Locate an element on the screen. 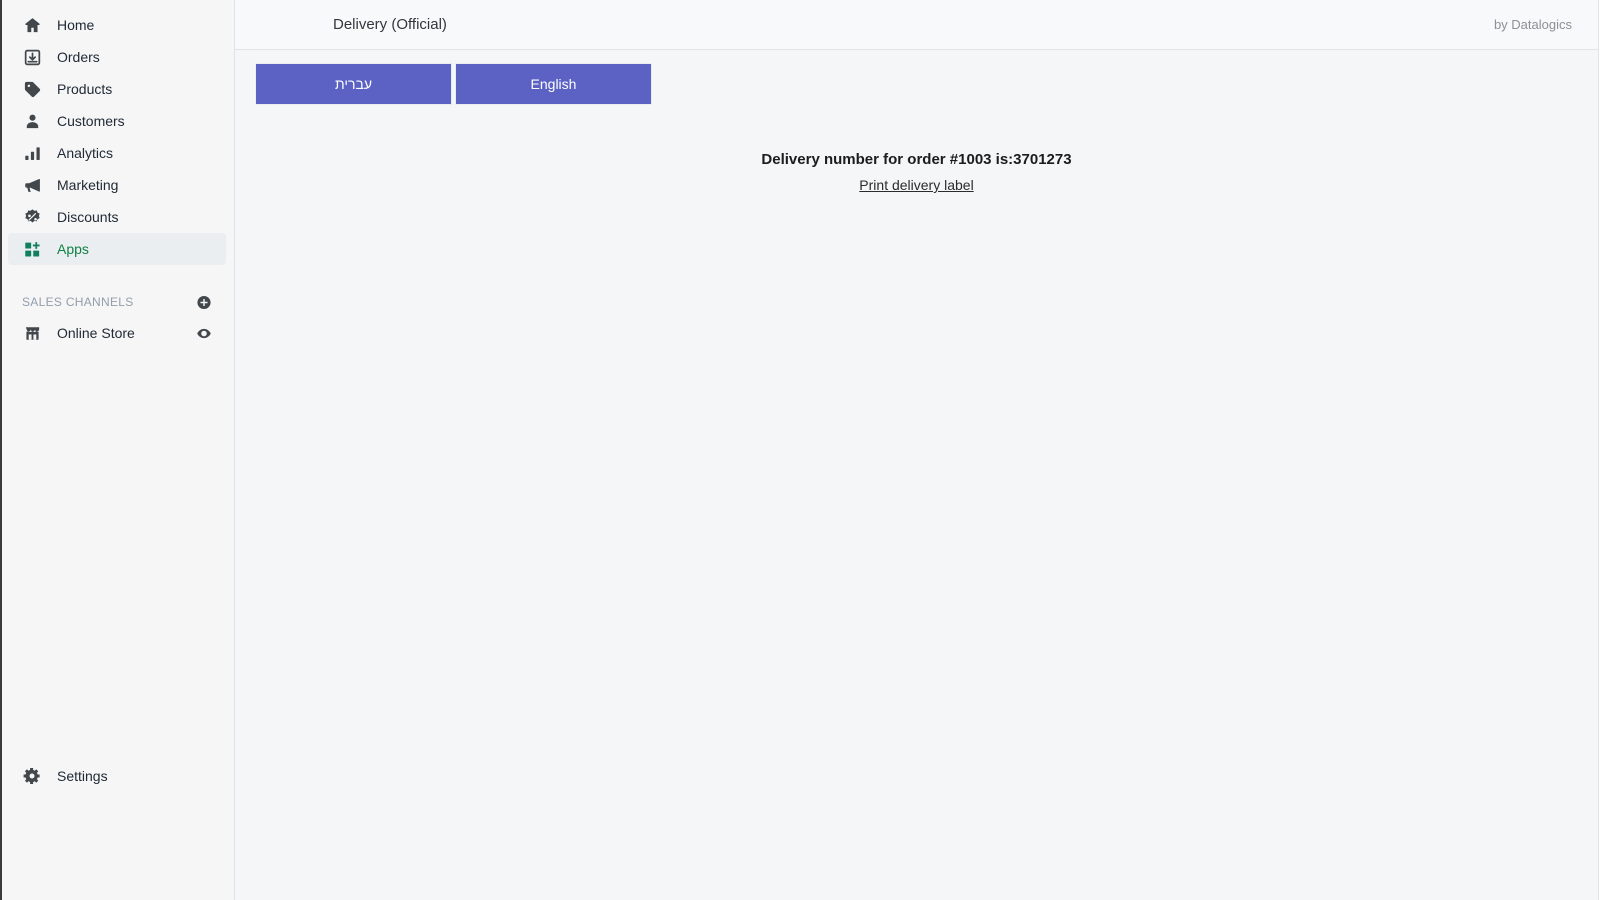 The width and height of the screenshot is (1600, 900). analytics-icon is located at coordinates (32, 153).